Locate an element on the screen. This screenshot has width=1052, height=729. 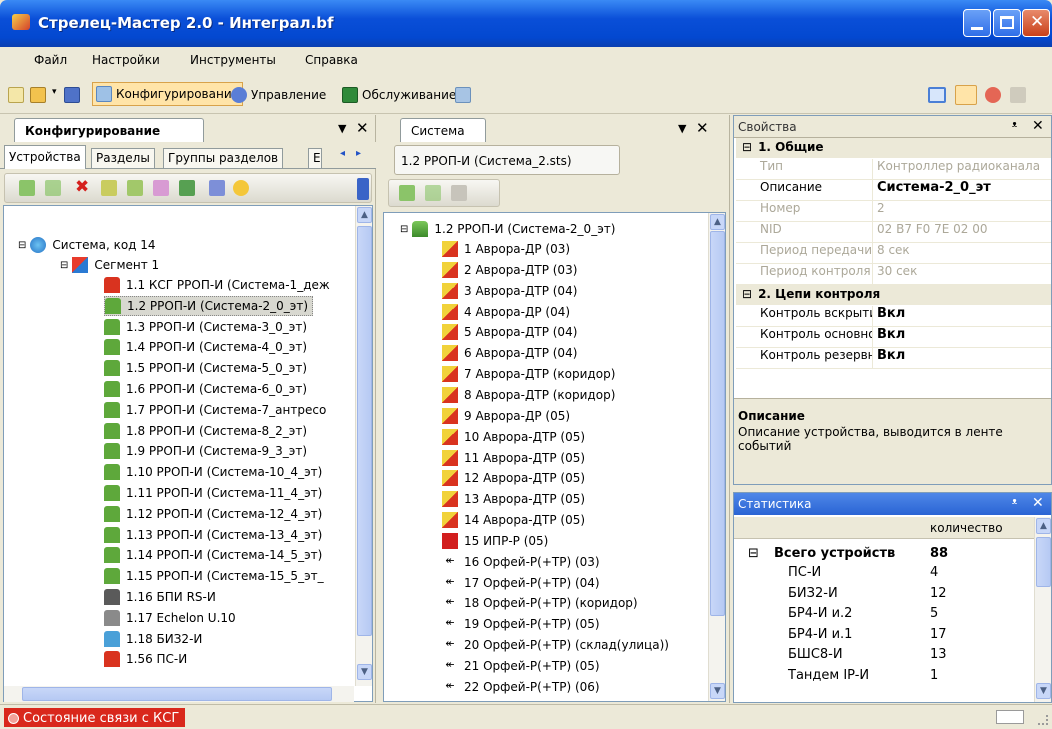
add-child-icon is located at coordinates (433, 193).